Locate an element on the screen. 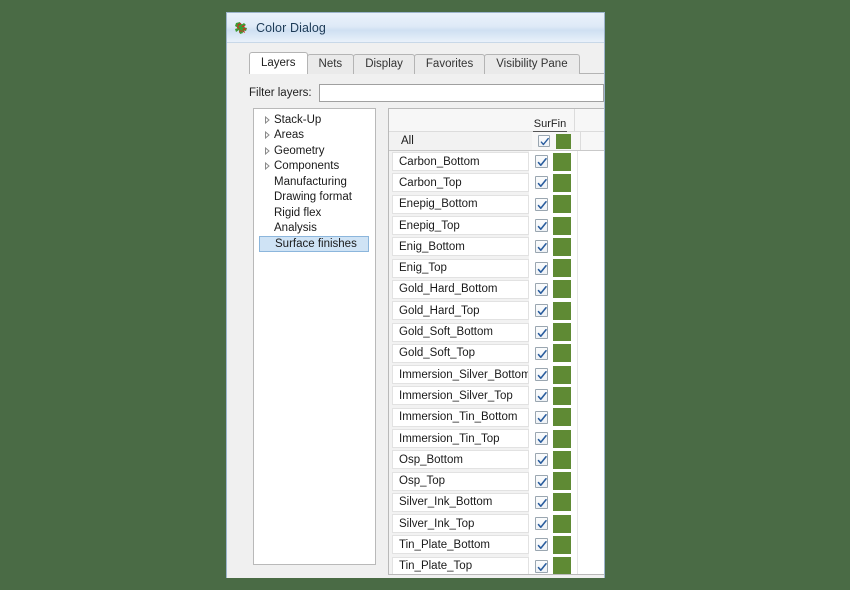 This screenshot has height=590, width=850. chevron-right-icon is located at coordinates (267, 135).